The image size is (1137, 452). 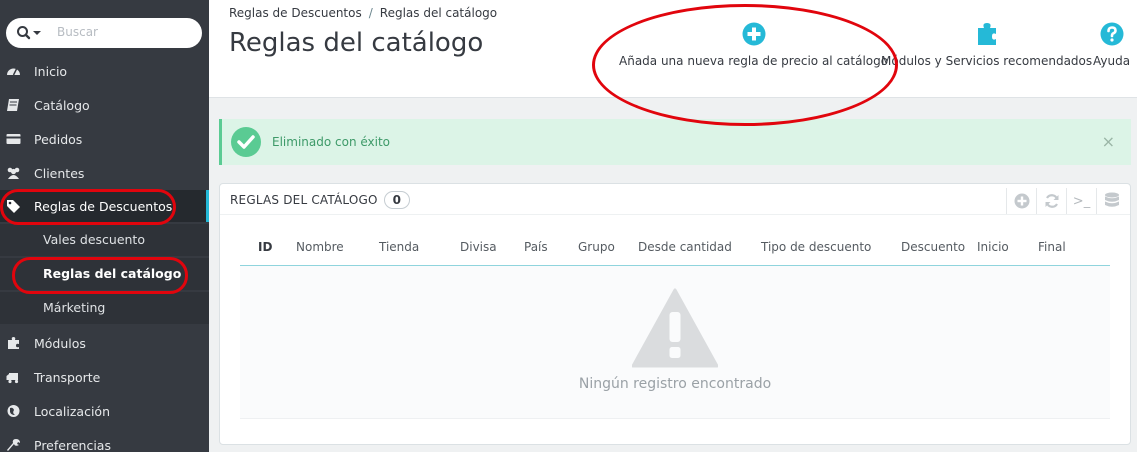 What do you see at coordinates (104, 377) in the screenshot?
I see `sidebar-item-transporte: Transporte` at bounding box center [104, 377].